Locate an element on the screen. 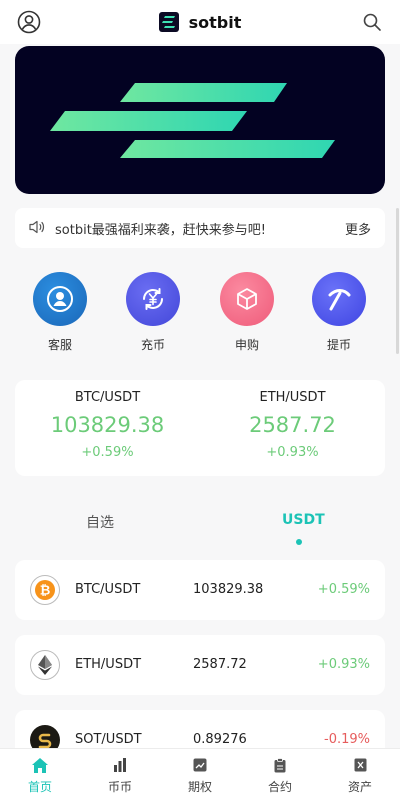 This screenshot has width=400, height=800. quick-action-withdraw: 提币 is located at coordinates (339, 312).